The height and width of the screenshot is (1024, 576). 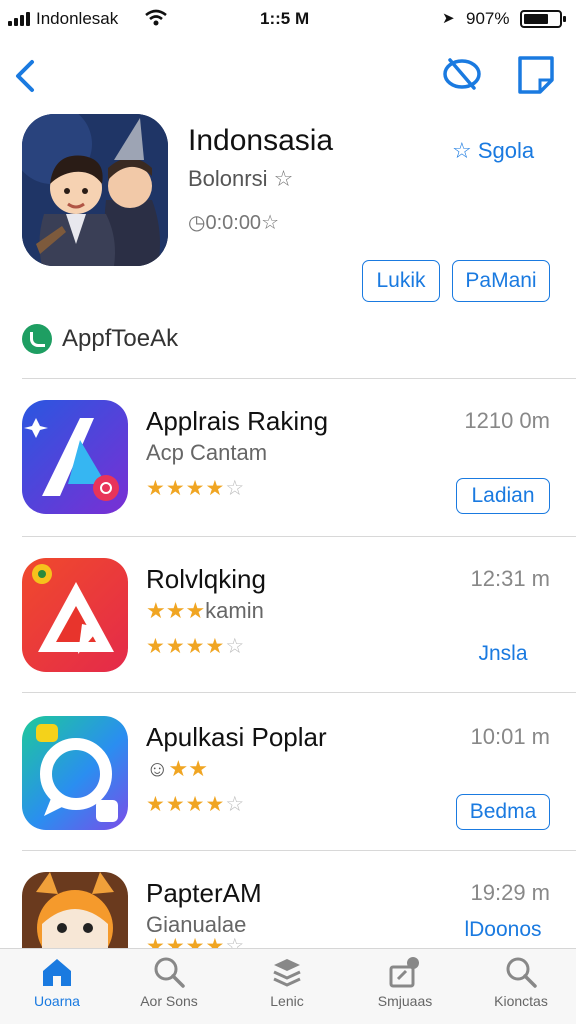 What do you see at coordinates (503, 930) in the screenshot?
I see `app-action-button: lDoonos` at bounding box center [503, 930].